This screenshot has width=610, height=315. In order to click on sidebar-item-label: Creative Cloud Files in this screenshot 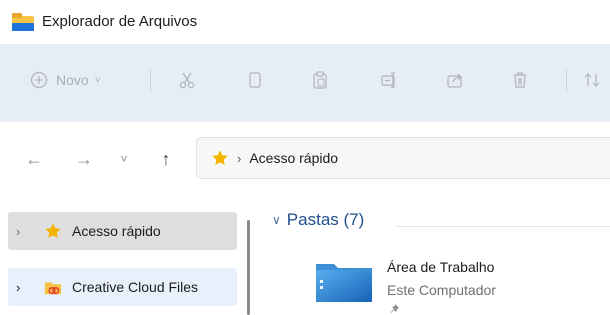, I will do `click(135, 287)`.